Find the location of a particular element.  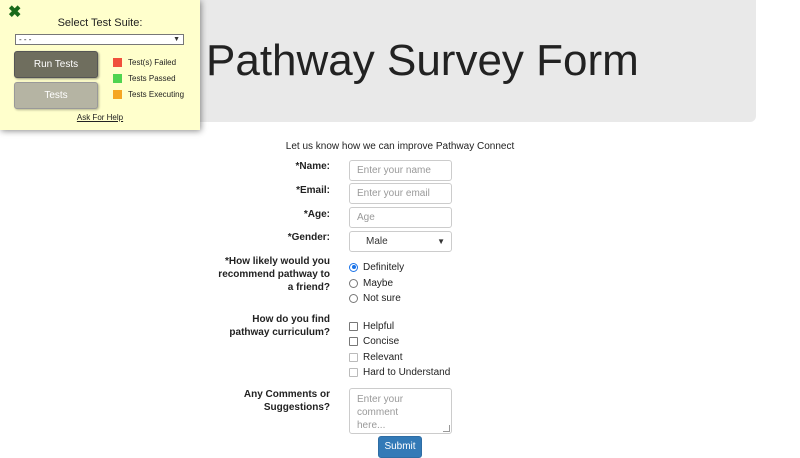

tests-button: Tests is located at coordinates (56, 95).